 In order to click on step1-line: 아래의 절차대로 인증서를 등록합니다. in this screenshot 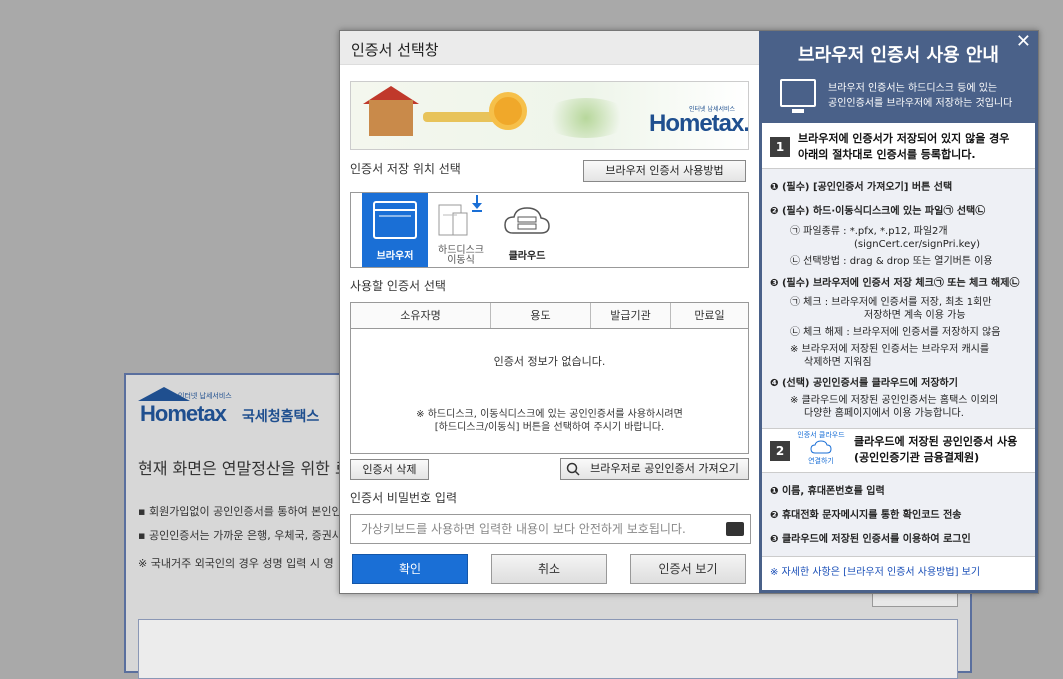, I will do `click(887, 154)`.